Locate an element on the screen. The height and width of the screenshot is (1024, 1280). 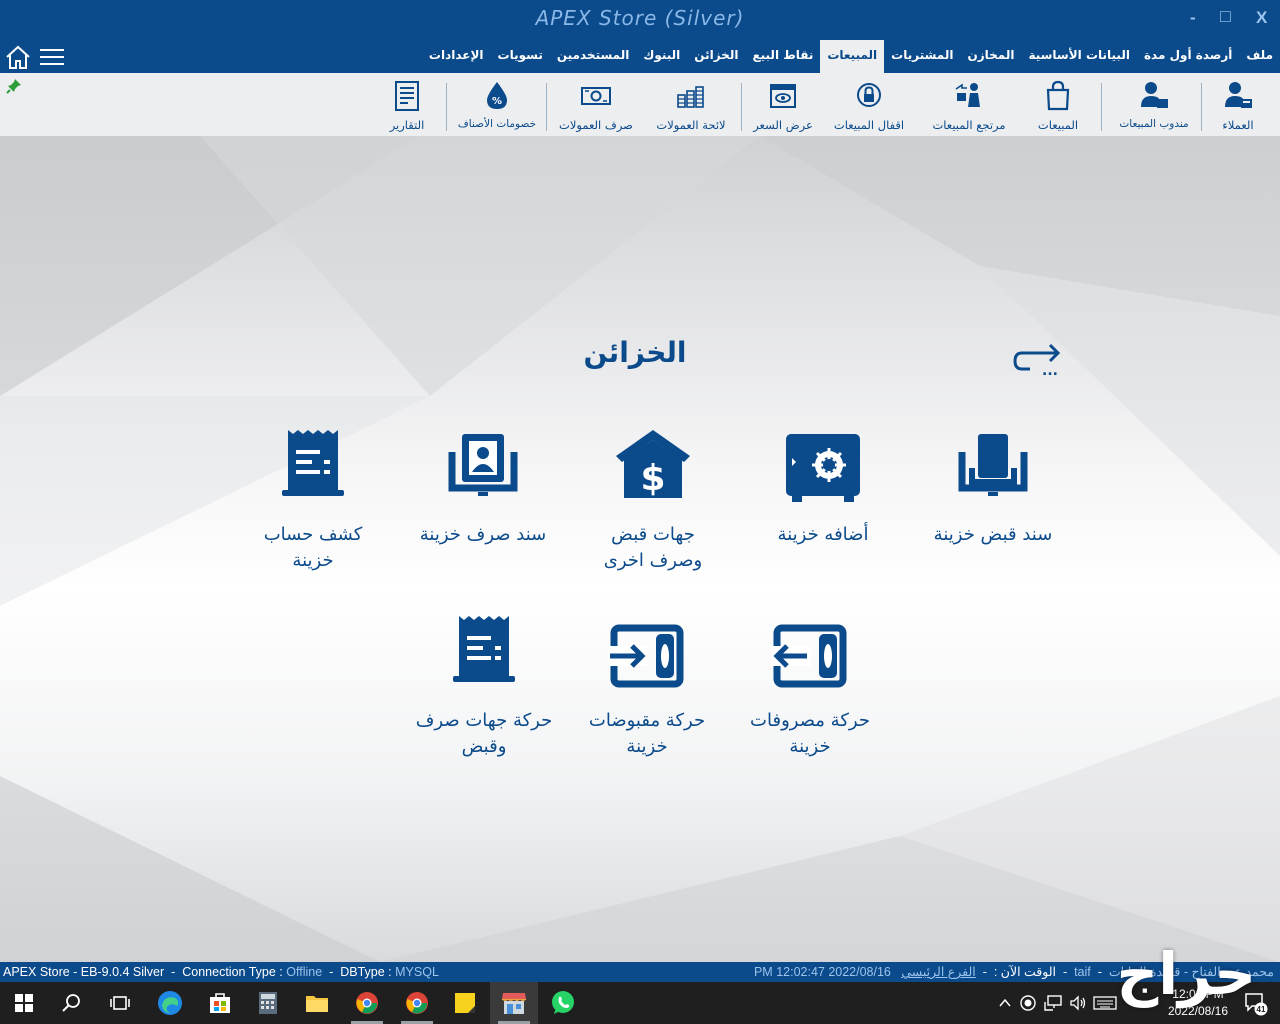
ribbon-customers: العملاء is located at coordinates (1238, 104).